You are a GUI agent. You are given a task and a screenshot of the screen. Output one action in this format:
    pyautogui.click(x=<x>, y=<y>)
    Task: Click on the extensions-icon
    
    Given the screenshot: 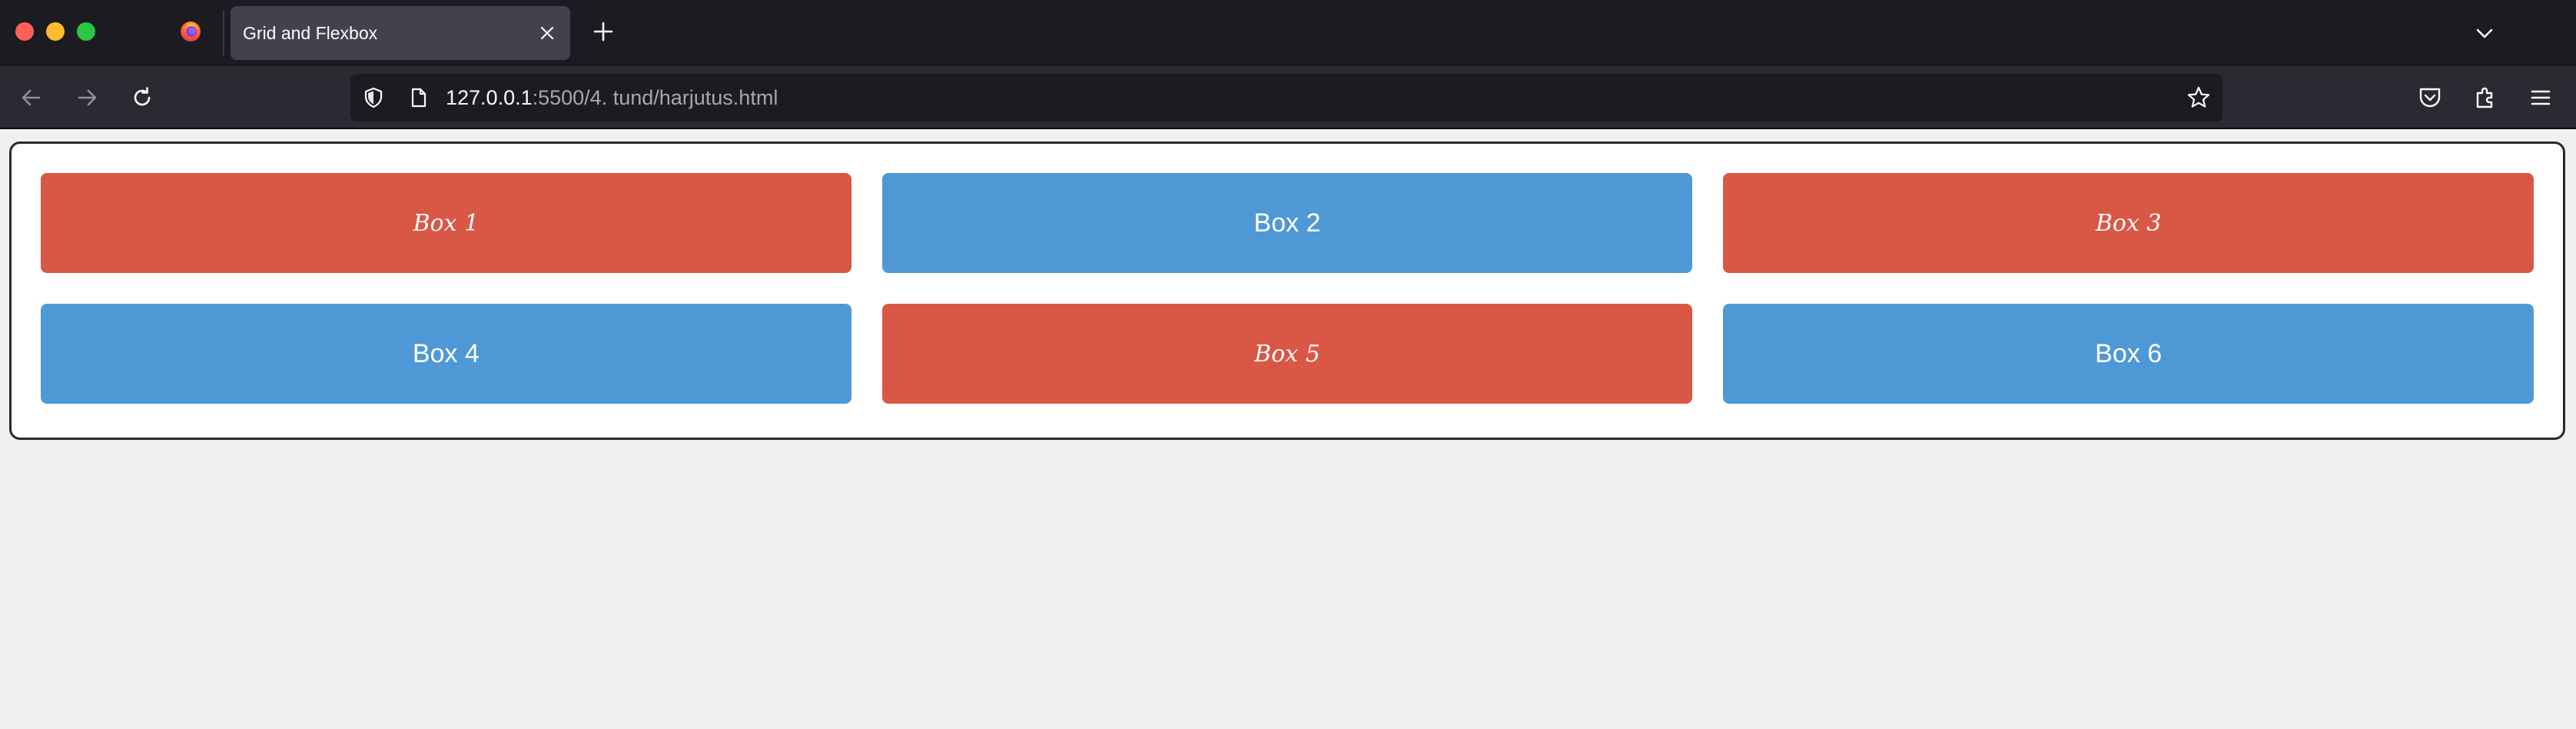 What is the action you would take?
    pyautogui.click(x=2485, y=97)
    